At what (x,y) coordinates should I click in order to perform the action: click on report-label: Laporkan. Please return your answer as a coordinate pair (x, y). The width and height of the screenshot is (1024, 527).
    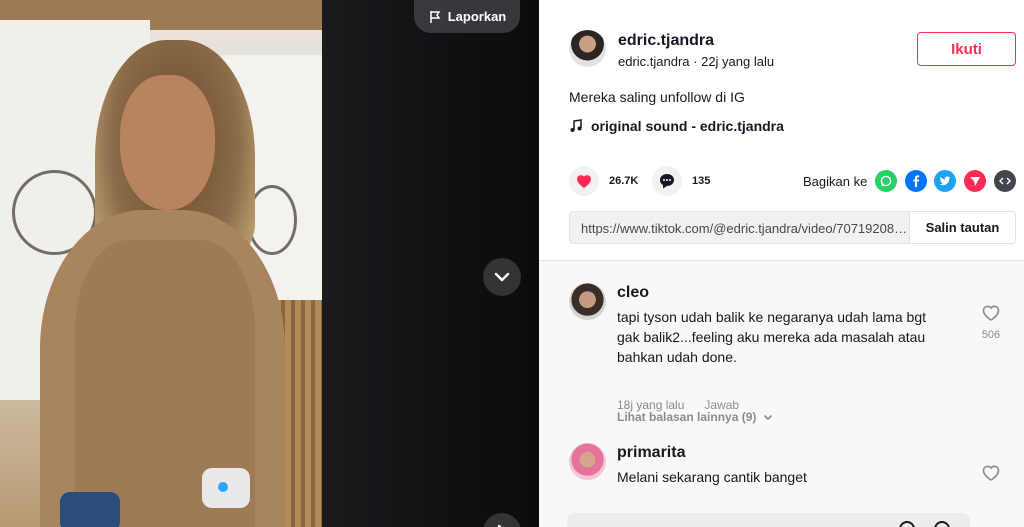
    Looking at the image, I should click on (477, 16).